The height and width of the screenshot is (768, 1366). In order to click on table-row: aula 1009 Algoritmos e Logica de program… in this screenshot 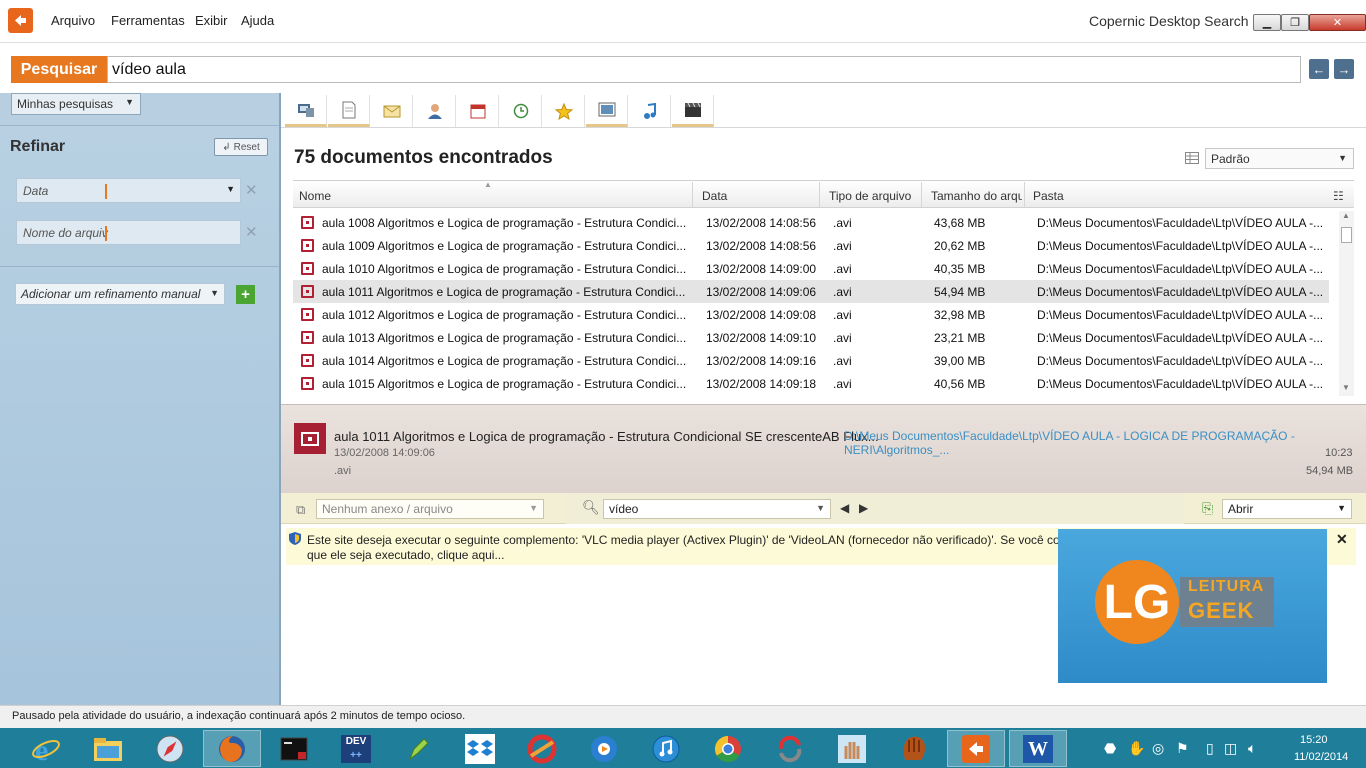, I will do `click(811, 245)`.